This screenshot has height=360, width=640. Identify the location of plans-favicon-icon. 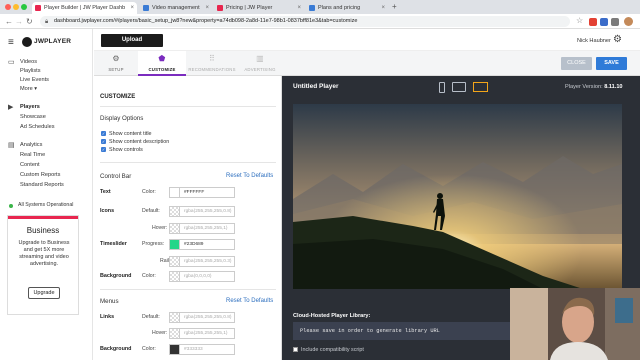
(312, 8).